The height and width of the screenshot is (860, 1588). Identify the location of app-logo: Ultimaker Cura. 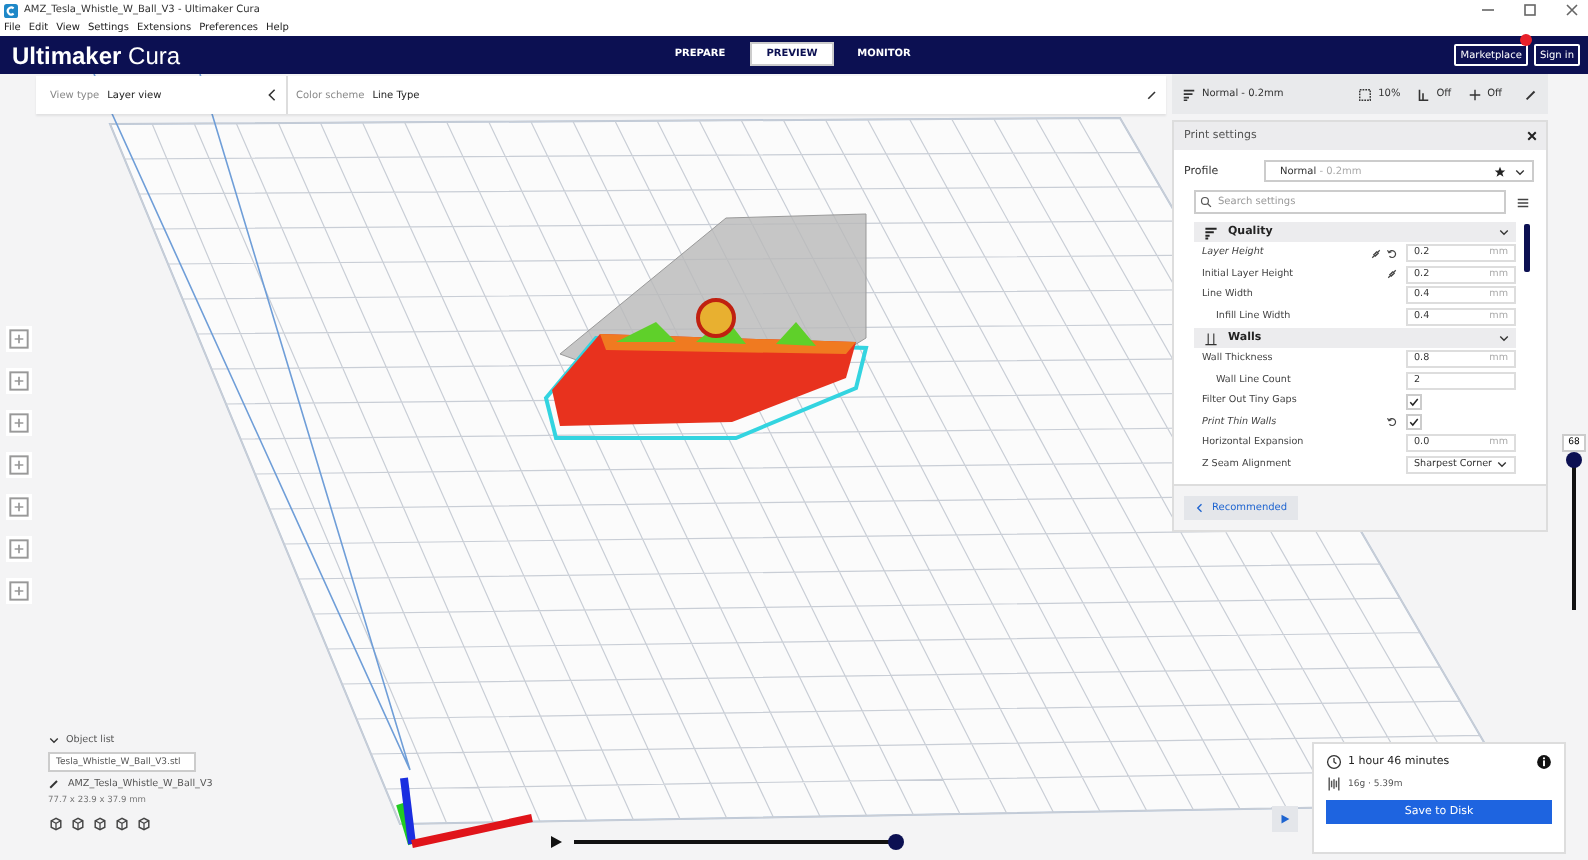
(96, 55).